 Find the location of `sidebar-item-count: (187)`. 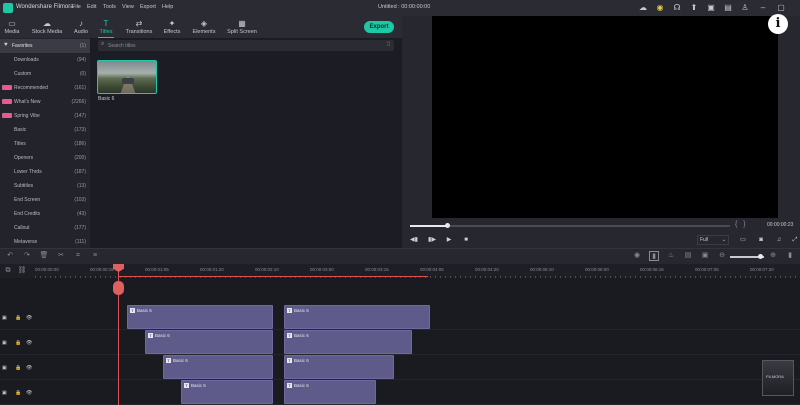

sidebar-item-count: (187) is located at coordinates (80, 172).